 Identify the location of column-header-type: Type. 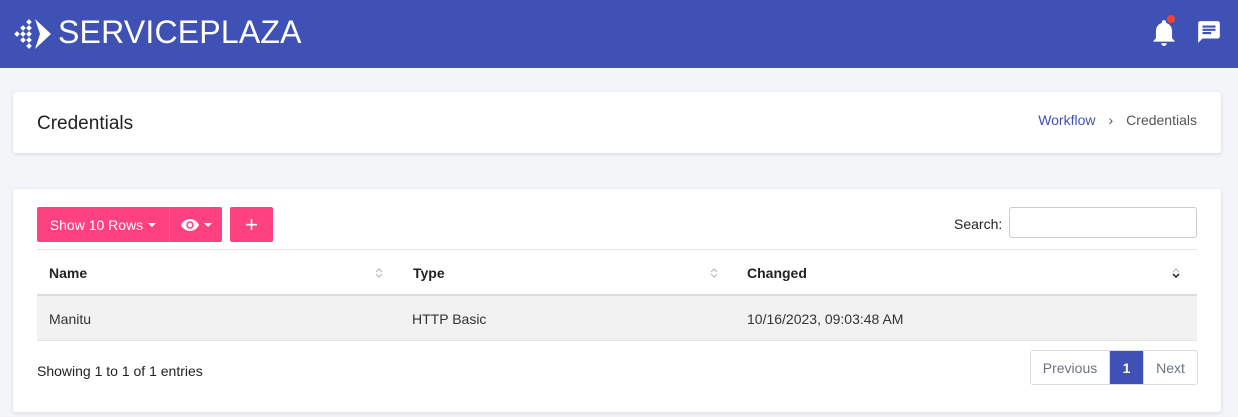
(429, 273).